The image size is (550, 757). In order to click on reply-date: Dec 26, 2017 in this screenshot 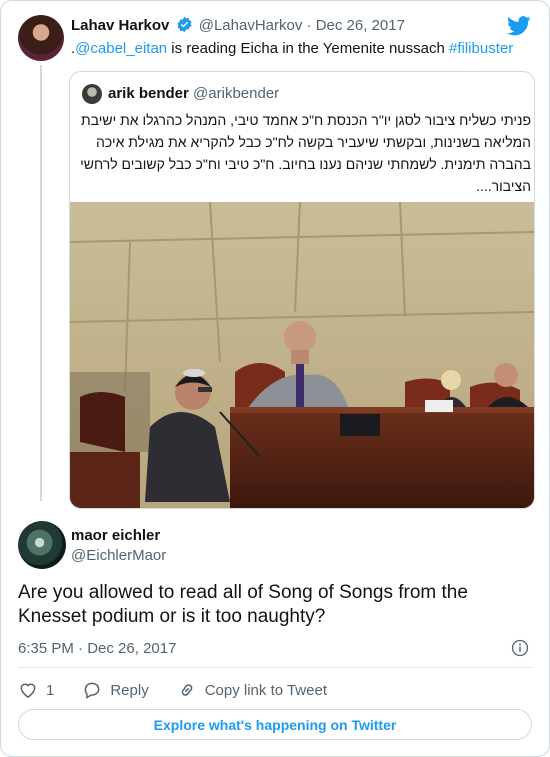, I will do `click(132, 648)`.